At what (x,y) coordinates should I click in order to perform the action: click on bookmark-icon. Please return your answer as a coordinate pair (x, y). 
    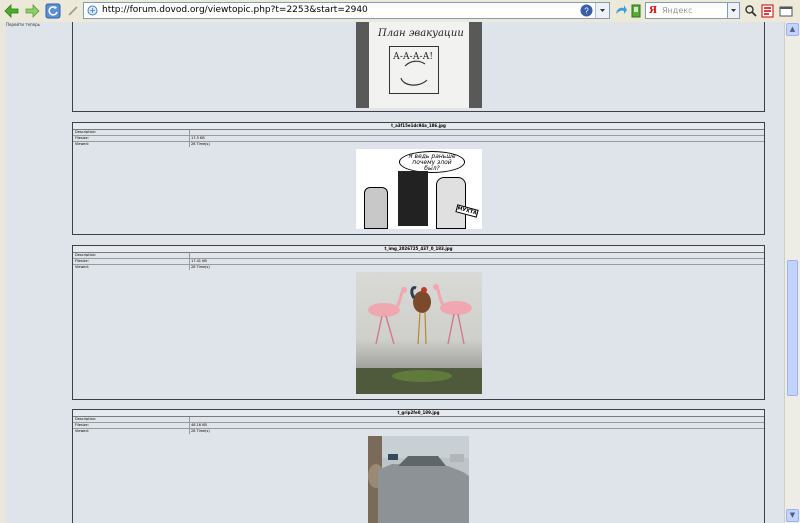
    Looking at the image, I should click on (636, 11).